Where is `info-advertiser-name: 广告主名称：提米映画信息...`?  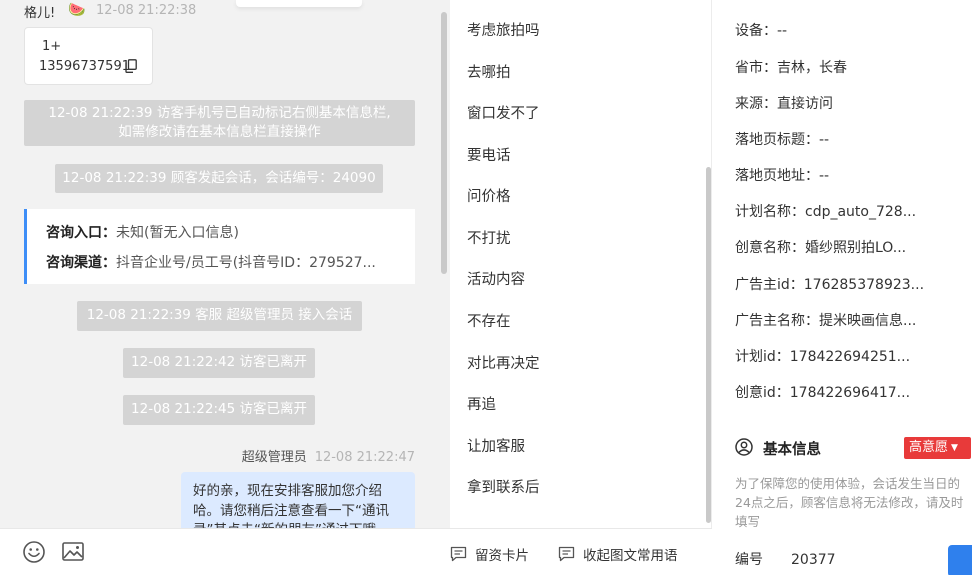
info-advertiser-name: 广告主名称：提米映画信息... is located at coordinates (826, 321).